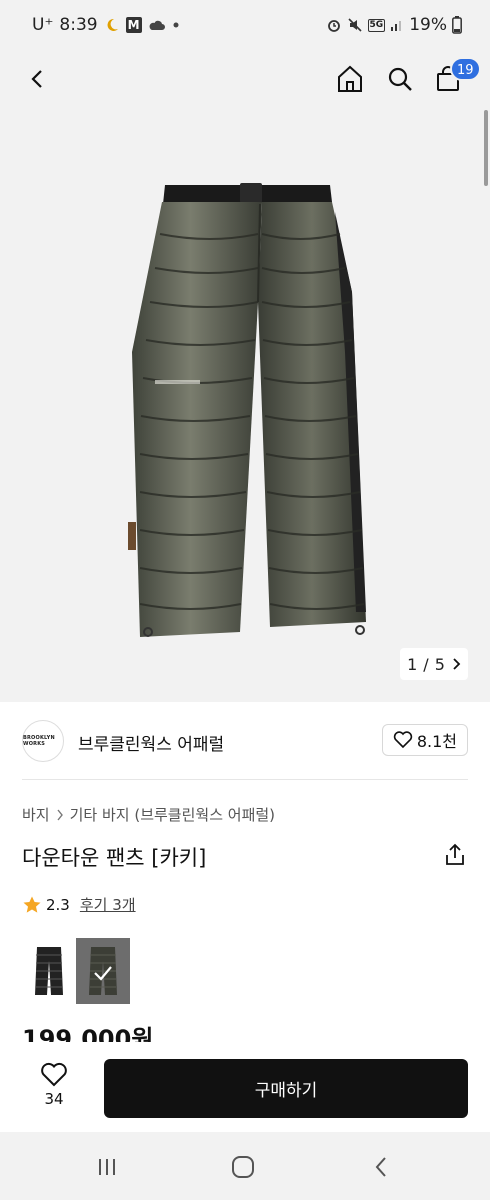 This screenshot has width=490, height=1200. I want to click on pager-current: 1, so click(412, 664).